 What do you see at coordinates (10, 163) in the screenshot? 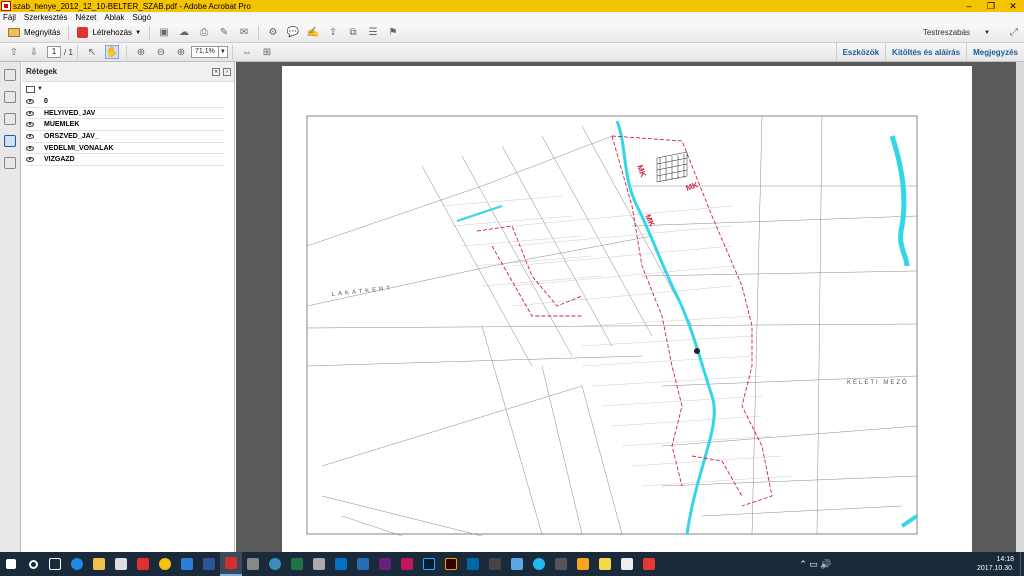
I see `signatures-icon` at bounding box center [10, 163].